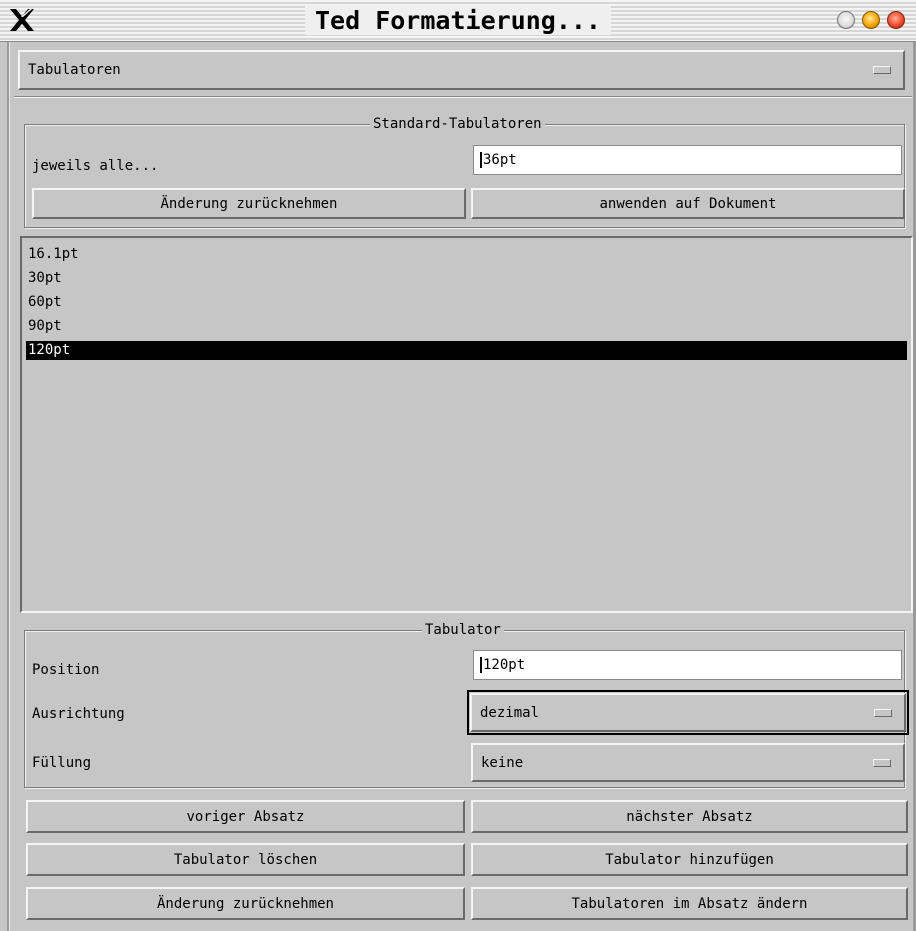 The image size is (916, 931). What do you see at coordinates (689, 816) in the screenshot?
I see `next-paragraph-button: nächster Absatz` at bounding box center [689, 816].